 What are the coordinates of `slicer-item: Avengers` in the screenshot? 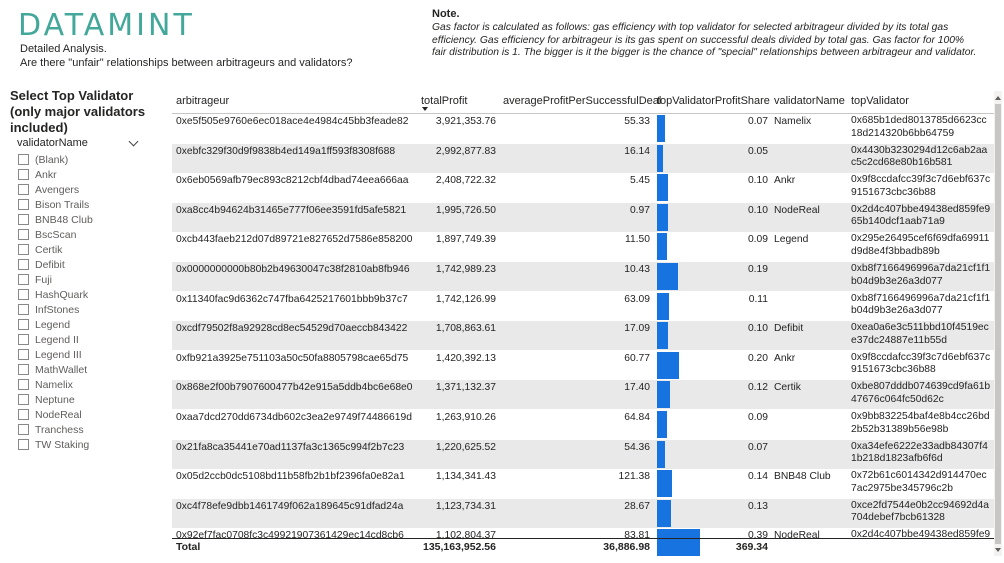 It's located at (55, 189).